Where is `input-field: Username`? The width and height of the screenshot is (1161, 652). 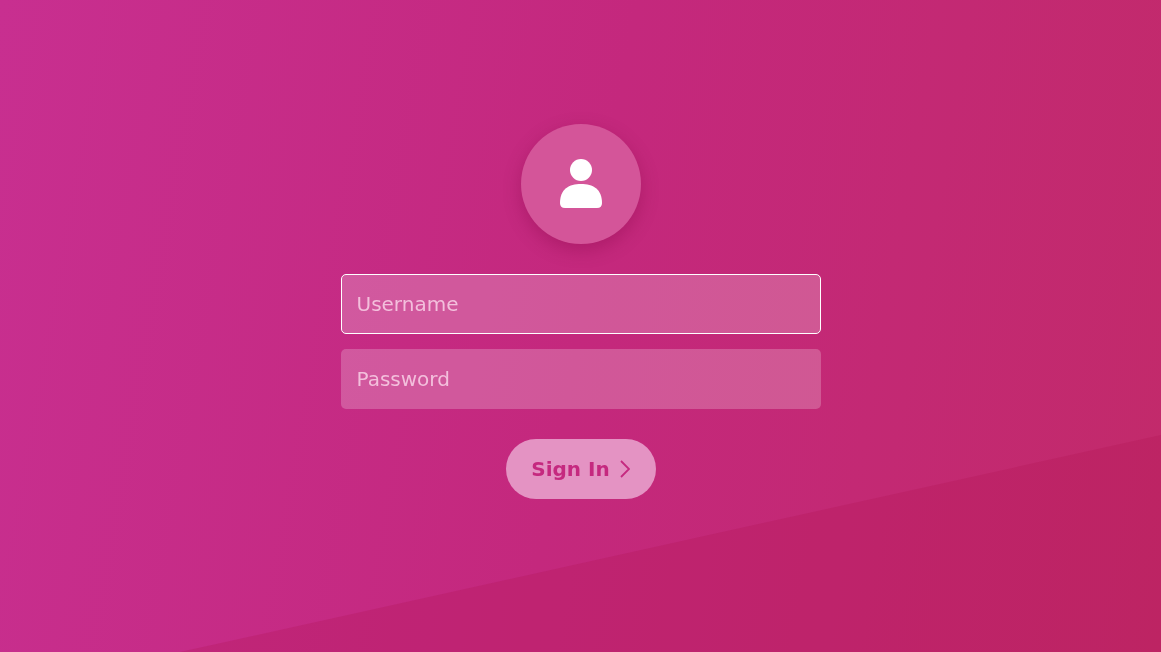
input-field: Username is located at coordinates (580, 304).